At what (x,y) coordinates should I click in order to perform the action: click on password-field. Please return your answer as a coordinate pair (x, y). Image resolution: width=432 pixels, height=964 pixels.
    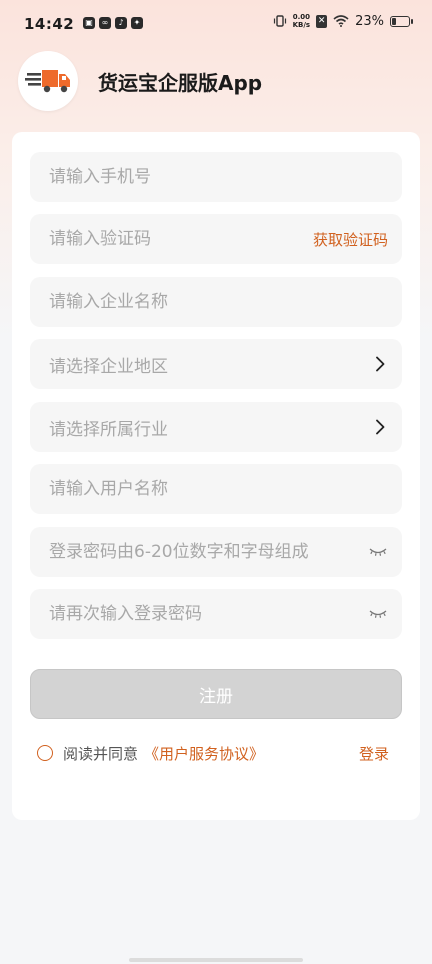
    Looking at the image, I should click on (216, 552).